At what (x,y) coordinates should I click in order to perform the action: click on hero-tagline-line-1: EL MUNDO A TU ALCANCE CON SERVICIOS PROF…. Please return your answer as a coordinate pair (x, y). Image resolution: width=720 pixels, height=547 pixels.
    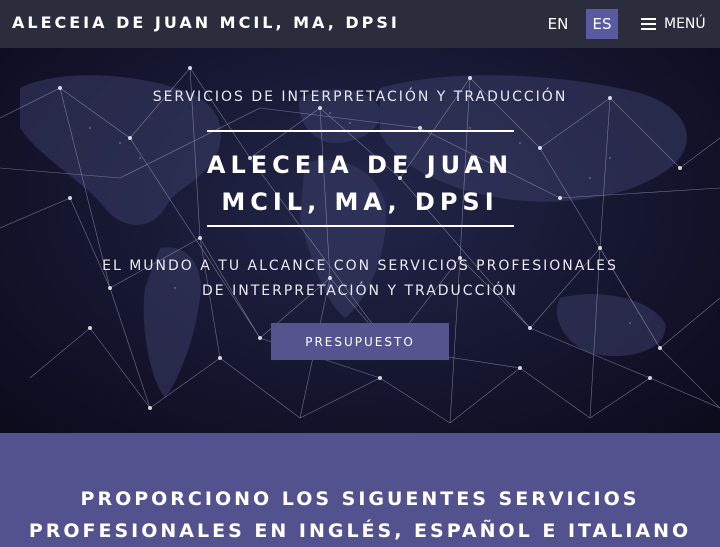
    Looking at the image, I should click on (360, 266).